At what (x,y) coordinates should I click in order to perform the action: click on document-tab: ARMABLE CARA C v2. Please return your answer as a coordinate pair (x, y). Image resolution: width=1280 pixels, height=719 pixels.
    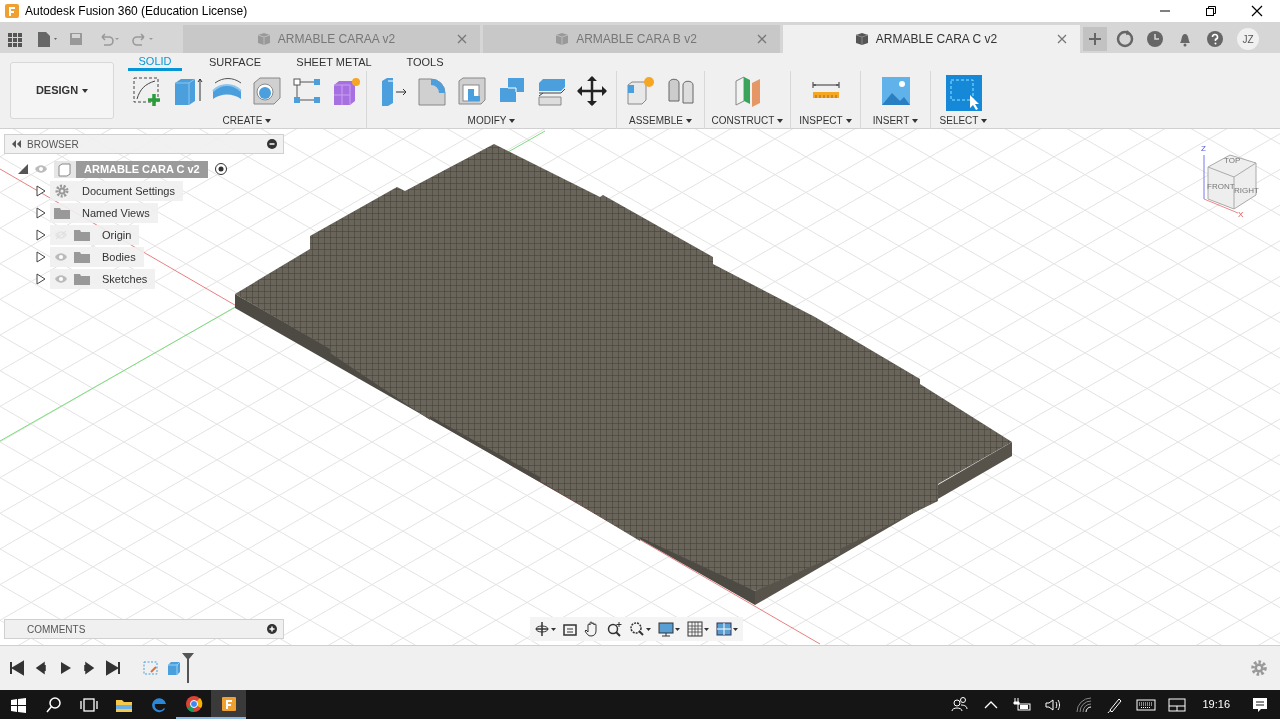
    Looking at the image, I should click on (931, 39).